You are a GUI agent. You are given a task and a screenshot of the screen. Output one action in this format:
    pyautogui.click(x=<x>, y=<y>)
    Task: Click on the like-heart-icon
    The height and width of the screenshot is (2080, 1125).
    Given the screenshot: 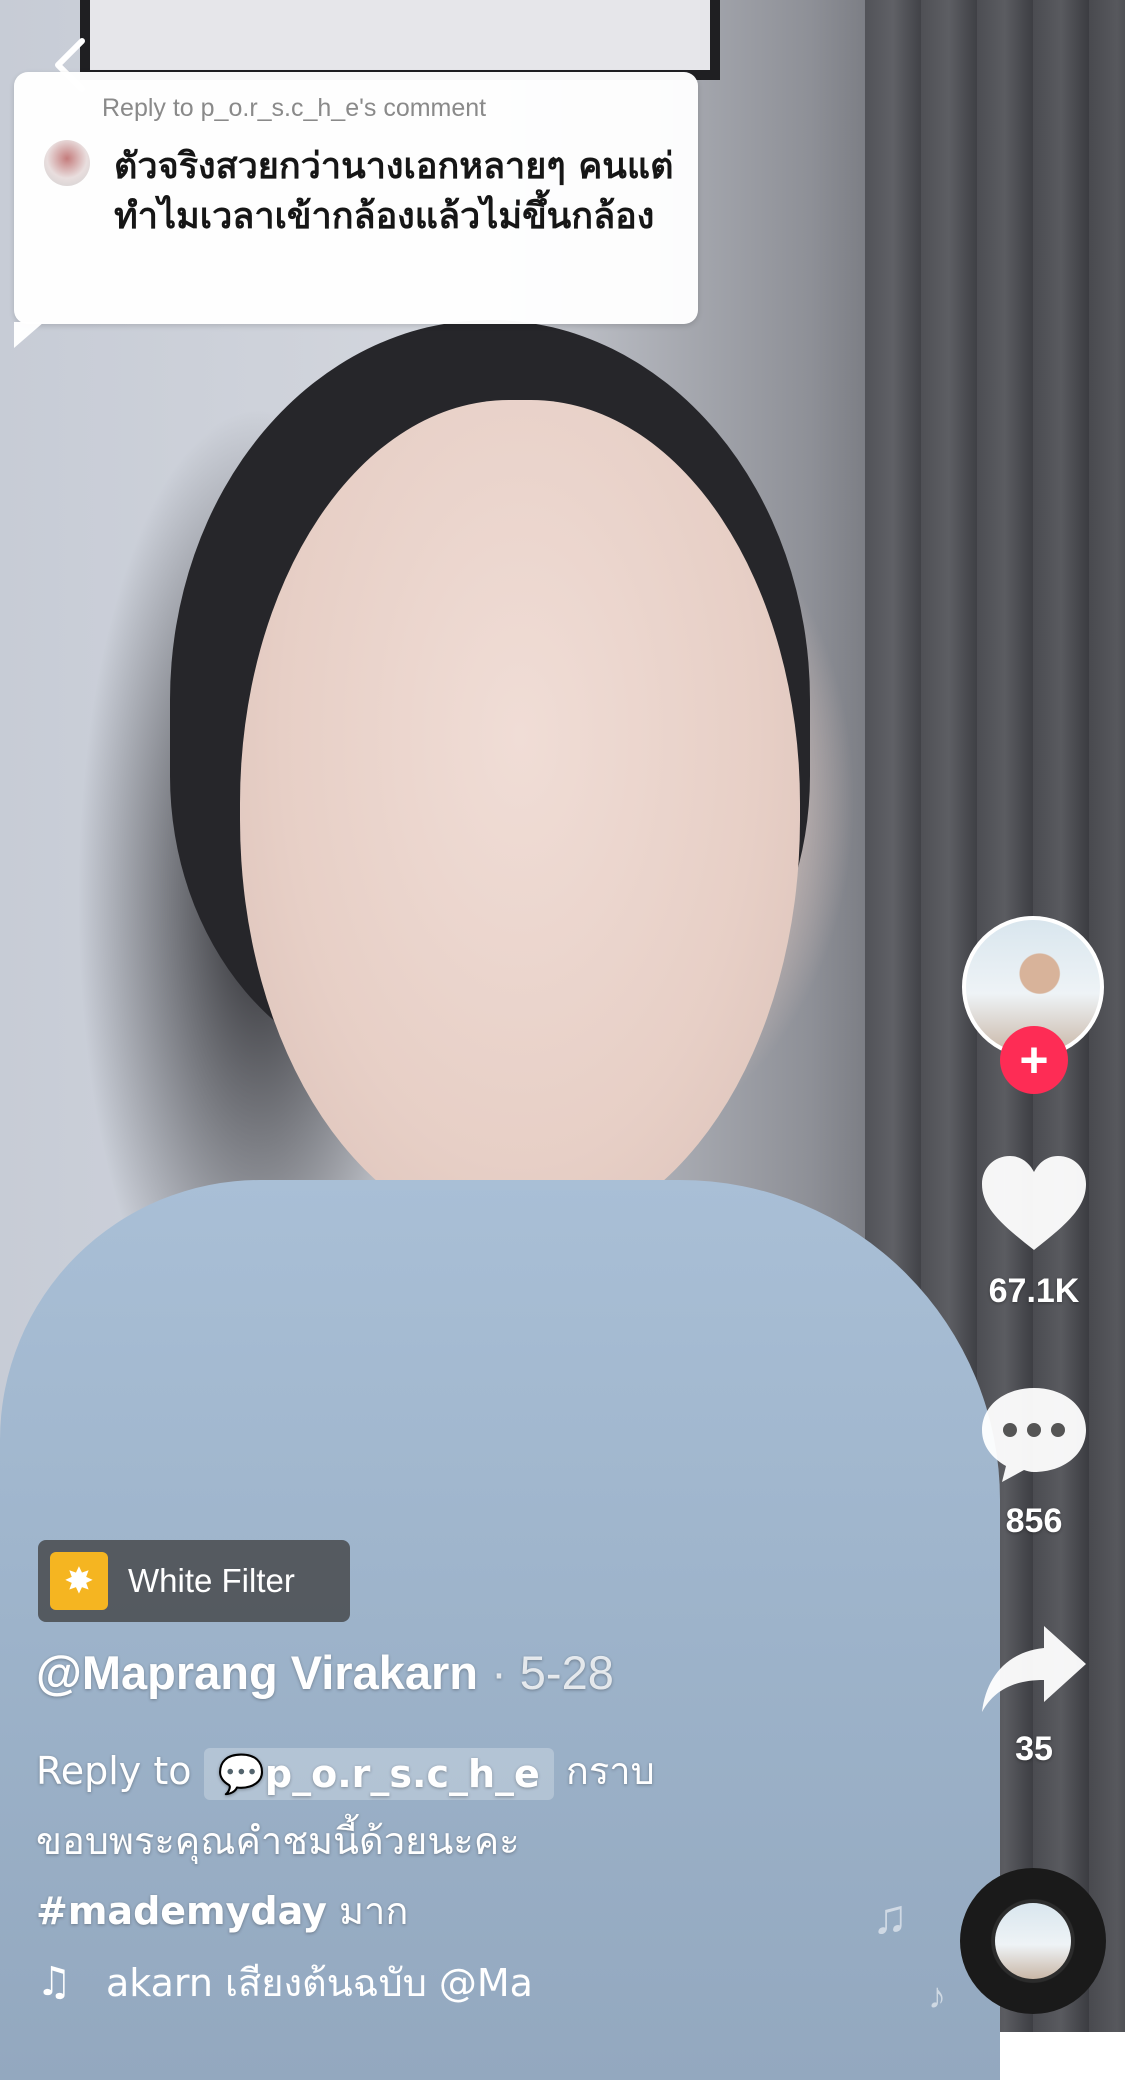 What is the action you would take?
    pyautogui.click(x=1034, y=1204)
    